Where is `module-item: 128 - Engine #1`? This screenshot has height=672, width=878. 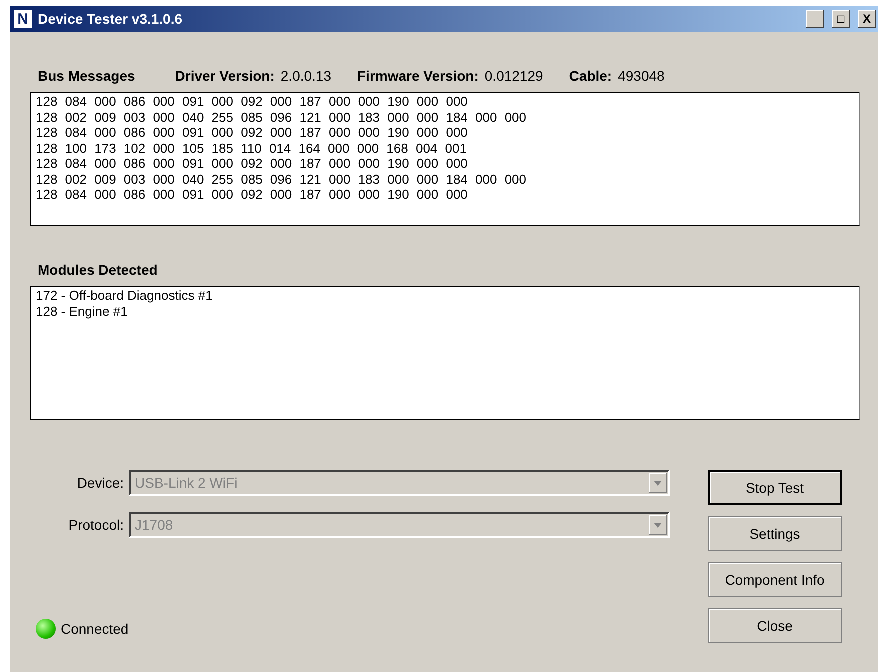
module-item: 128 - Engine #1 is located at coordinates (445, 311).